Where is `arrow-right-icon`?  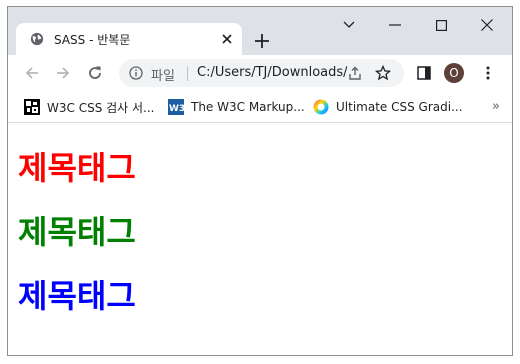
arrow-right-icon is located at coordinates (63, 73).